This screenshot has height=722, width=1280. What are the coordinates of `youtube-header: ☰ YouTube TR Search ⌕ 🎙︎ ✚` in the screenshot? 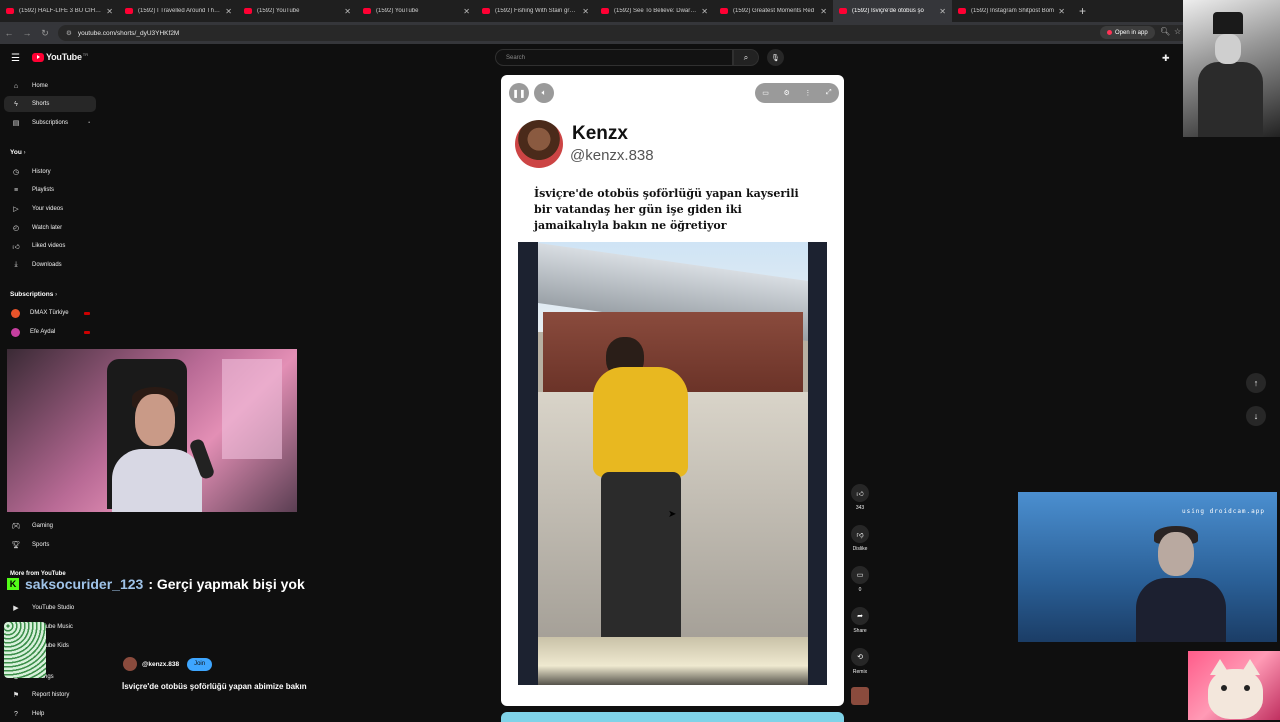 It's located at (640, 58).